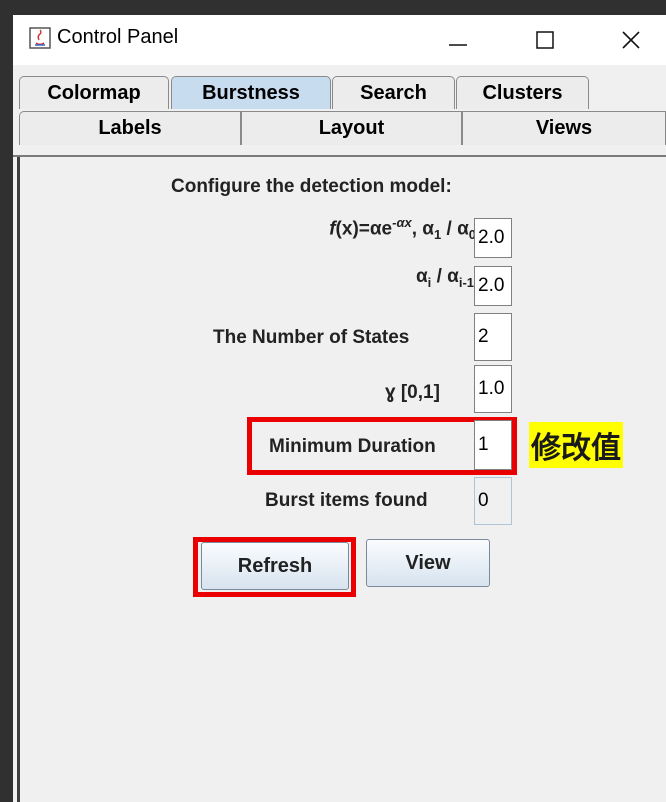  What do you see at coordinates (493, 337) in the screenshot?
I see `num-states-field: 2` at bounding box center [493, 337].